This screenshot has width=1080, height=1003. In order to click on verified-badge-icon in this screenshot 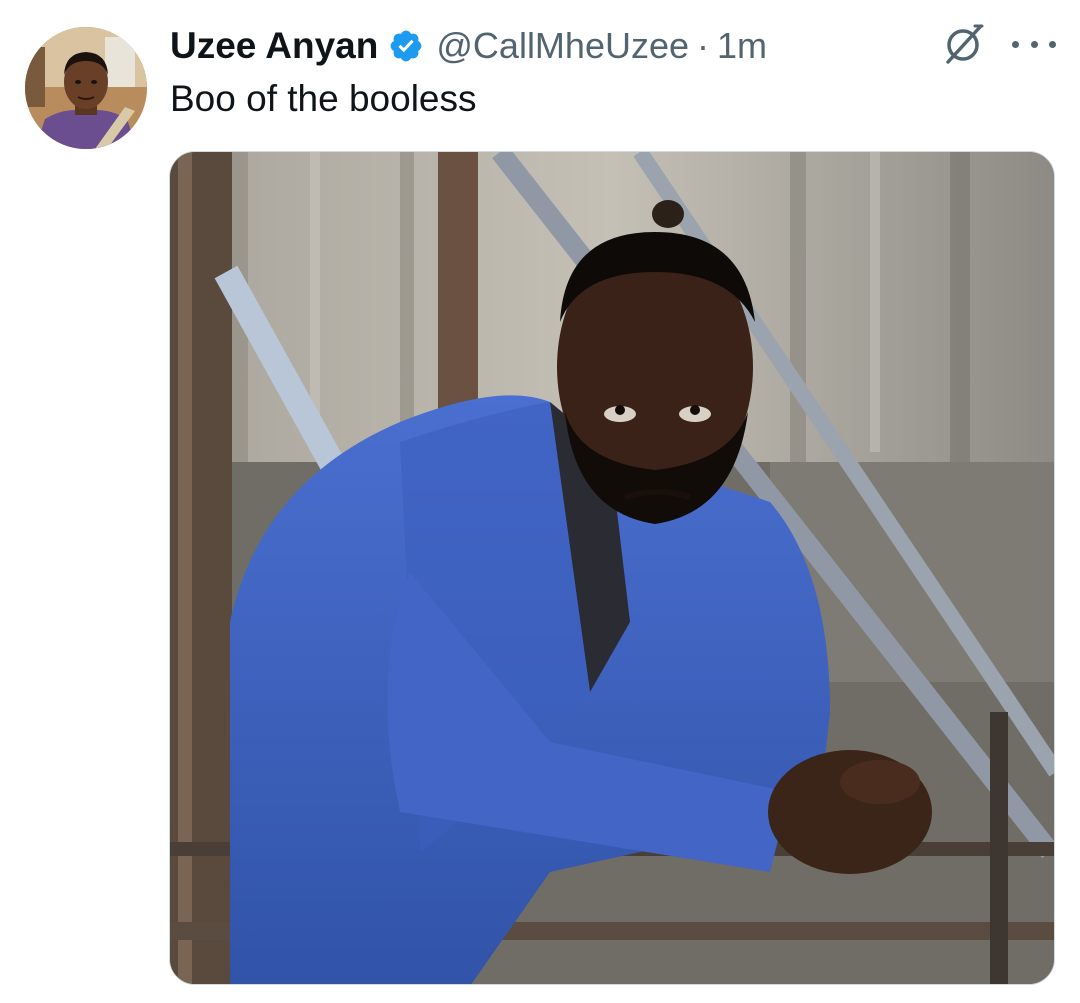, I will do `click(406, 46)`.